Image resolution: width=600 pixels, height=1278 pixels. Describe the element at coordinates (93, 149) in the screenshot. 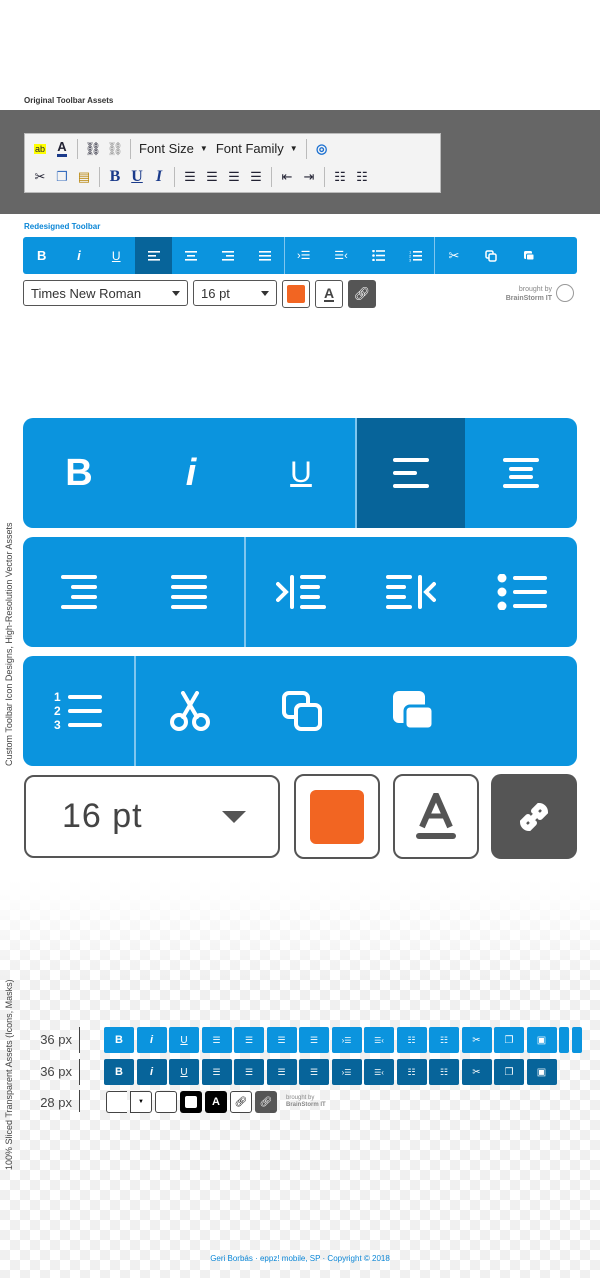

I see `link-icon: ⛓` at that location.